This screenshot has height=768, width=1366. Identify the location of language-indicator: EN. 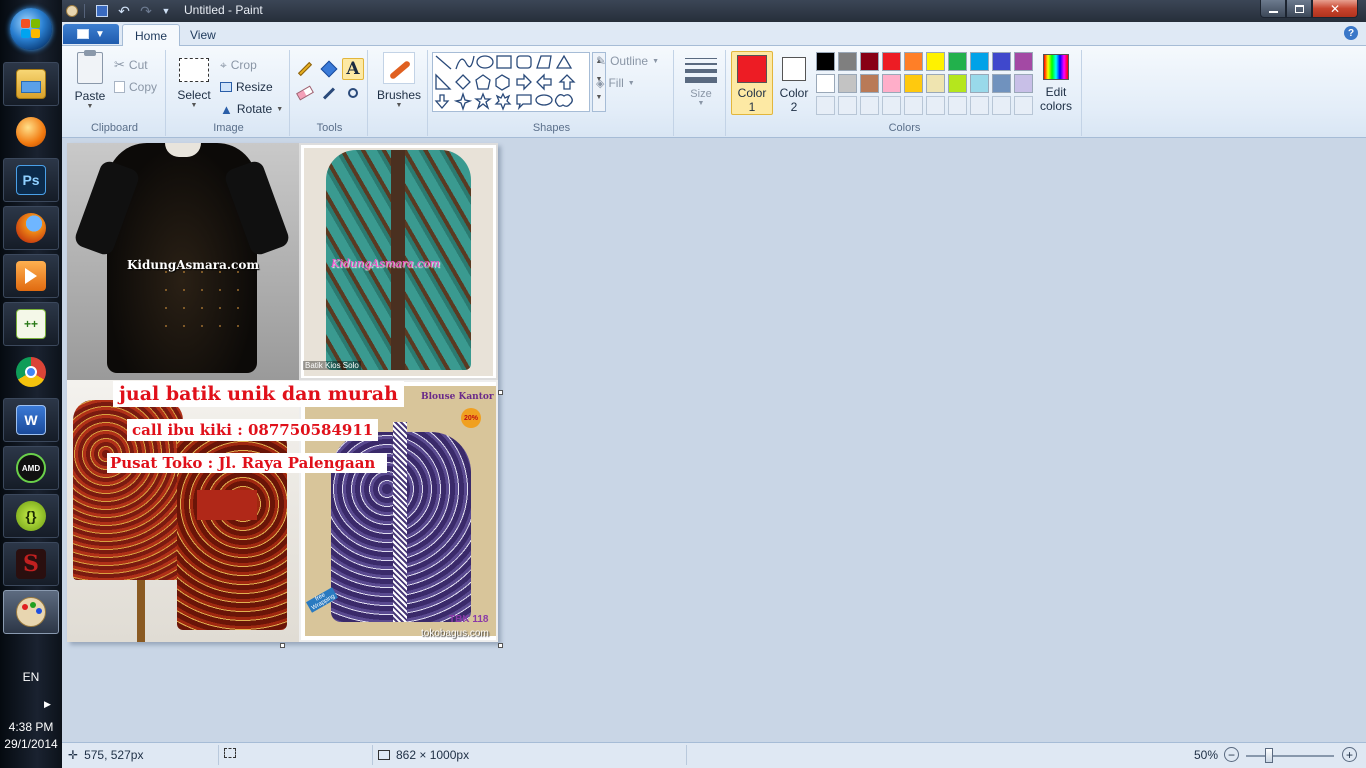
(31, 677).